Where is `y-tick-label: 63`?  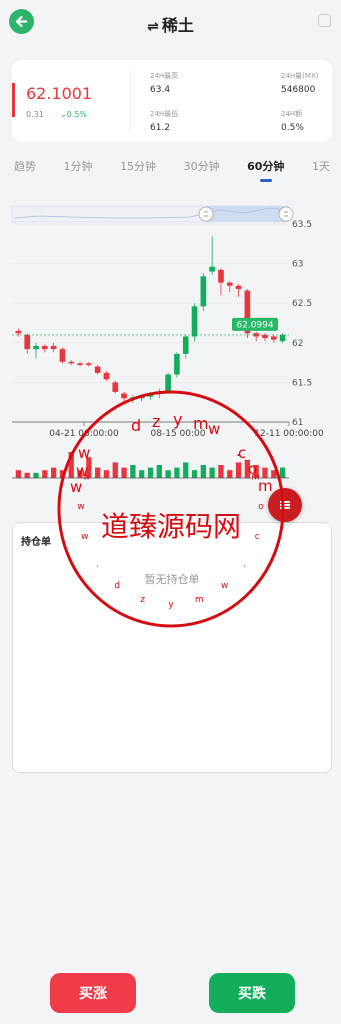 y-tick-label: 63 is located at coordinates (297, 265).